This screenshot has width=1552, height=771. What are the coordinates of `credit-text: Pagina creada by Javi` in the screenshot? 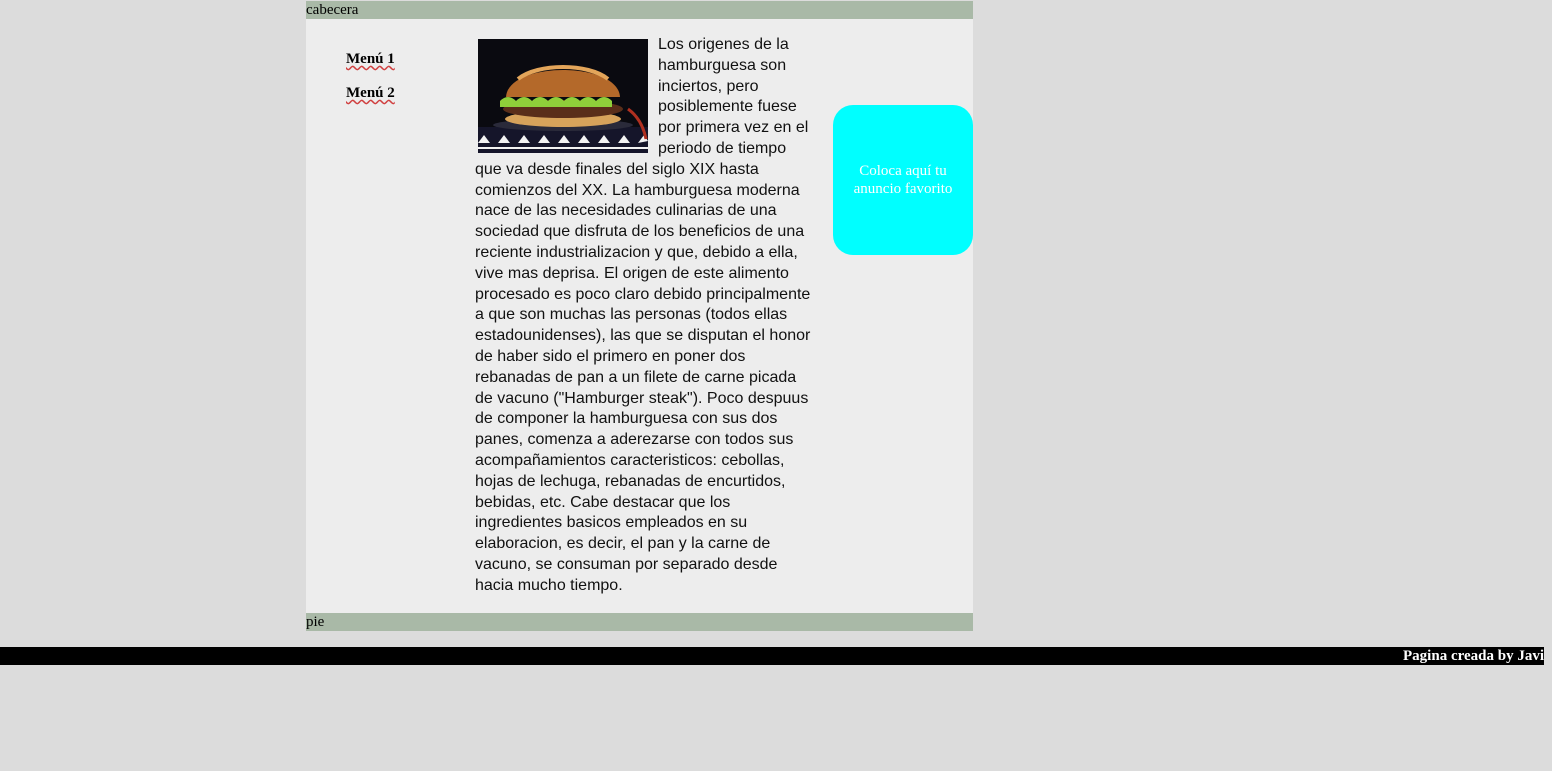 It's located at (1473, 656).